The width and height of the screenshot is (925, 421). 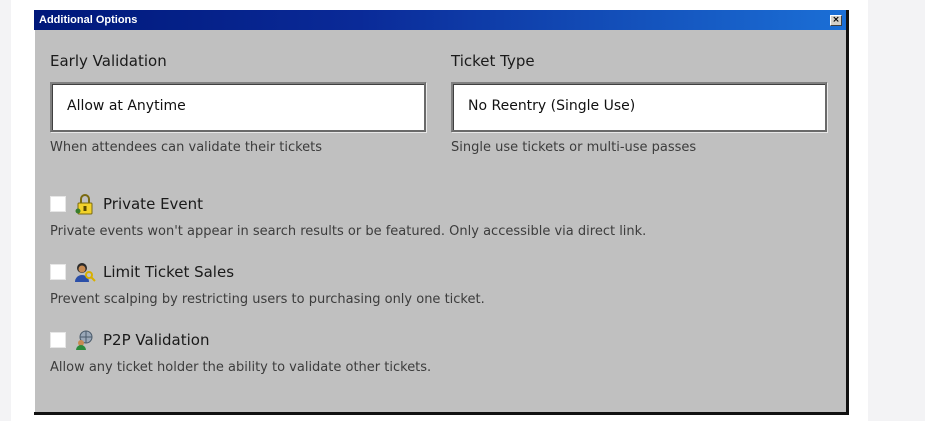 I want to click on ticket-type-helper: Single use tickets or multi-use passes, so click(x=574, y=147).